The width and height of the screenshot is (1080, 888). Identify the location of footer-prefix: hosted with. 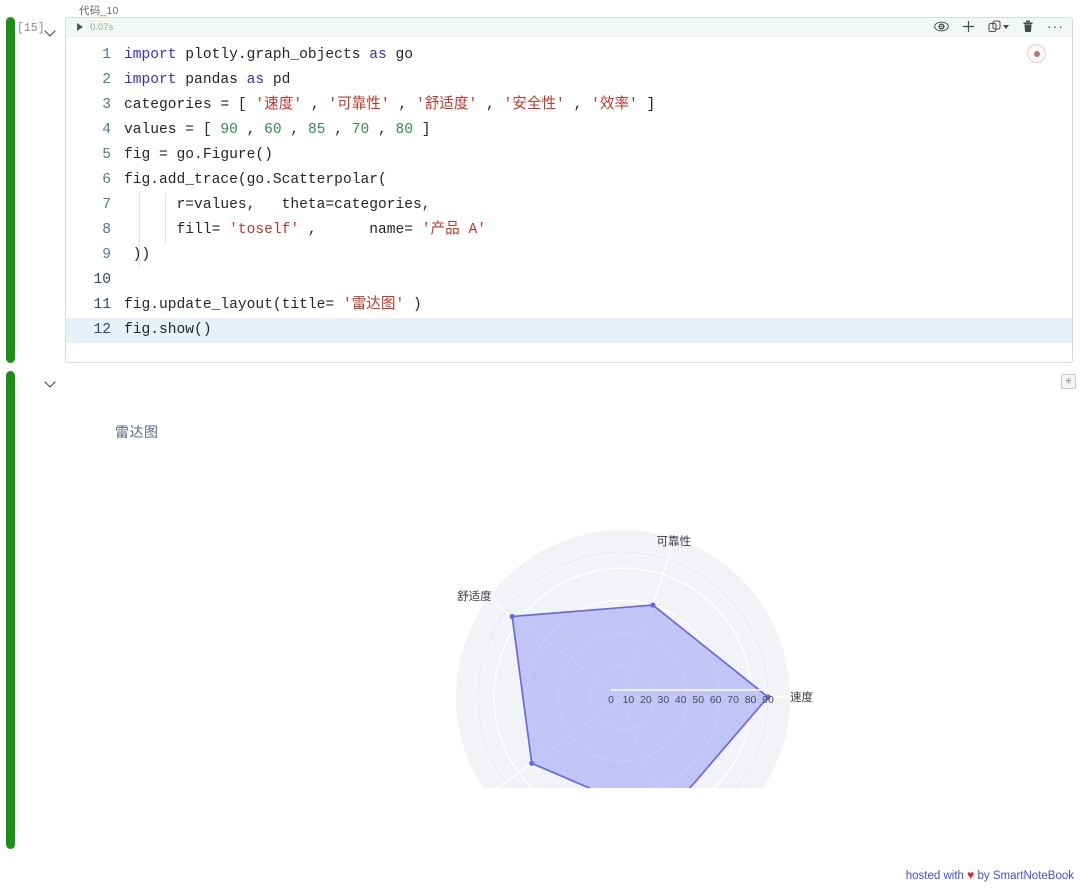
(934, 876).